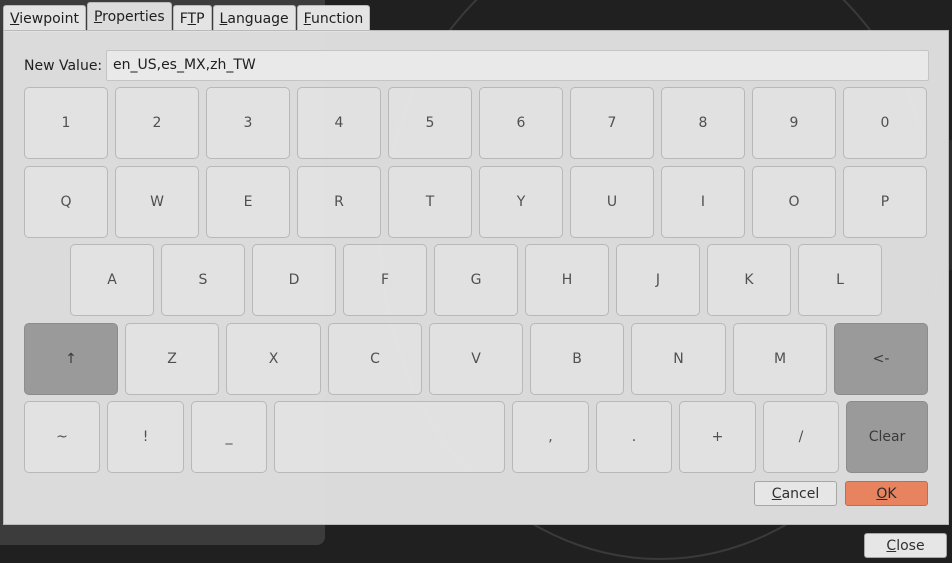 The image size is (952, 563). What do you see at coordinates (550, 437) in the screenshot?
I see `key-comma: ,` at bounding box center [550, 437].